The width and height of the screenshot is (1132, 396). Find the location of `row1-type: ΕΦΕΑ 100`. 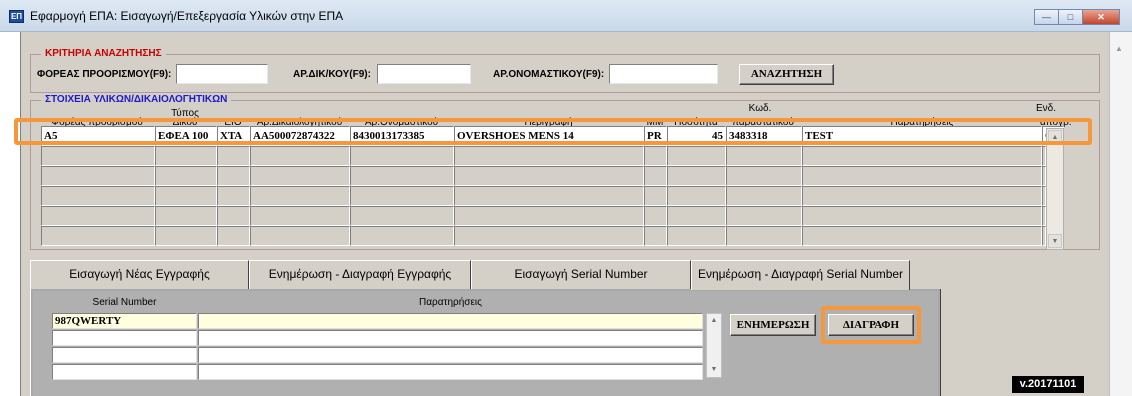

row1-type: ΕΦΕΑ 100 is located at coordinates (186, 136).